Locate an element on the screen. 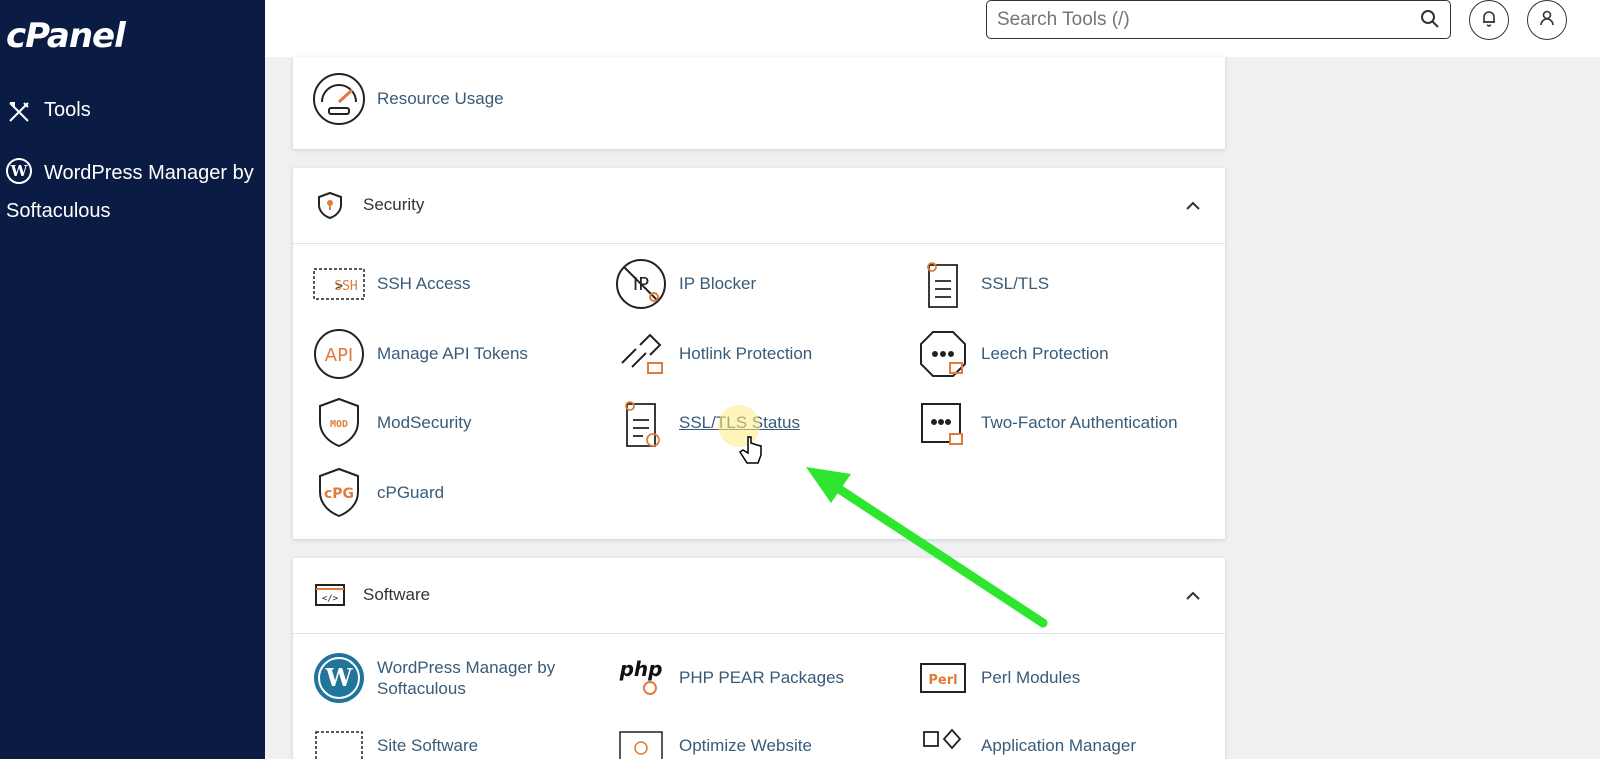  cpanel-logo: cPanel is located at coordinates (66, 36).